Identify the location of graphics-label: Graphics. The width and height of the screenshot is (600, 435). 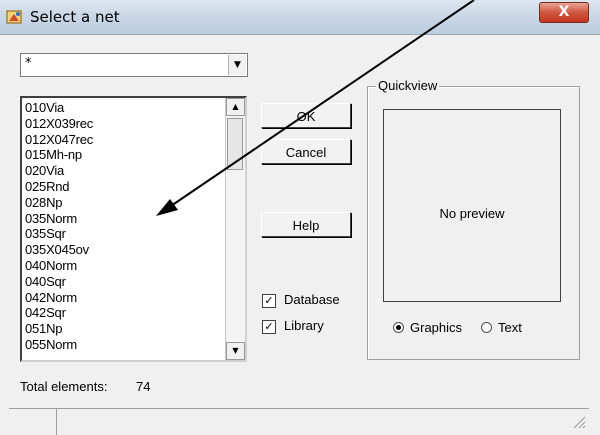
(436, 327).